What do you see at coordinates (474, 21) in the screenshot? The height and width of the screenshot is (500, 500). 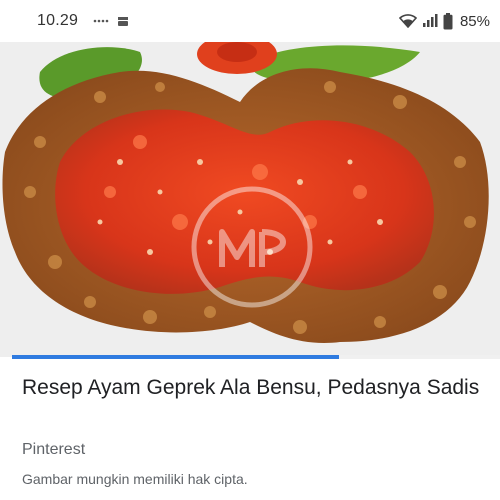 I see `battery-percent: 85%` at bounding box center [474, 21].